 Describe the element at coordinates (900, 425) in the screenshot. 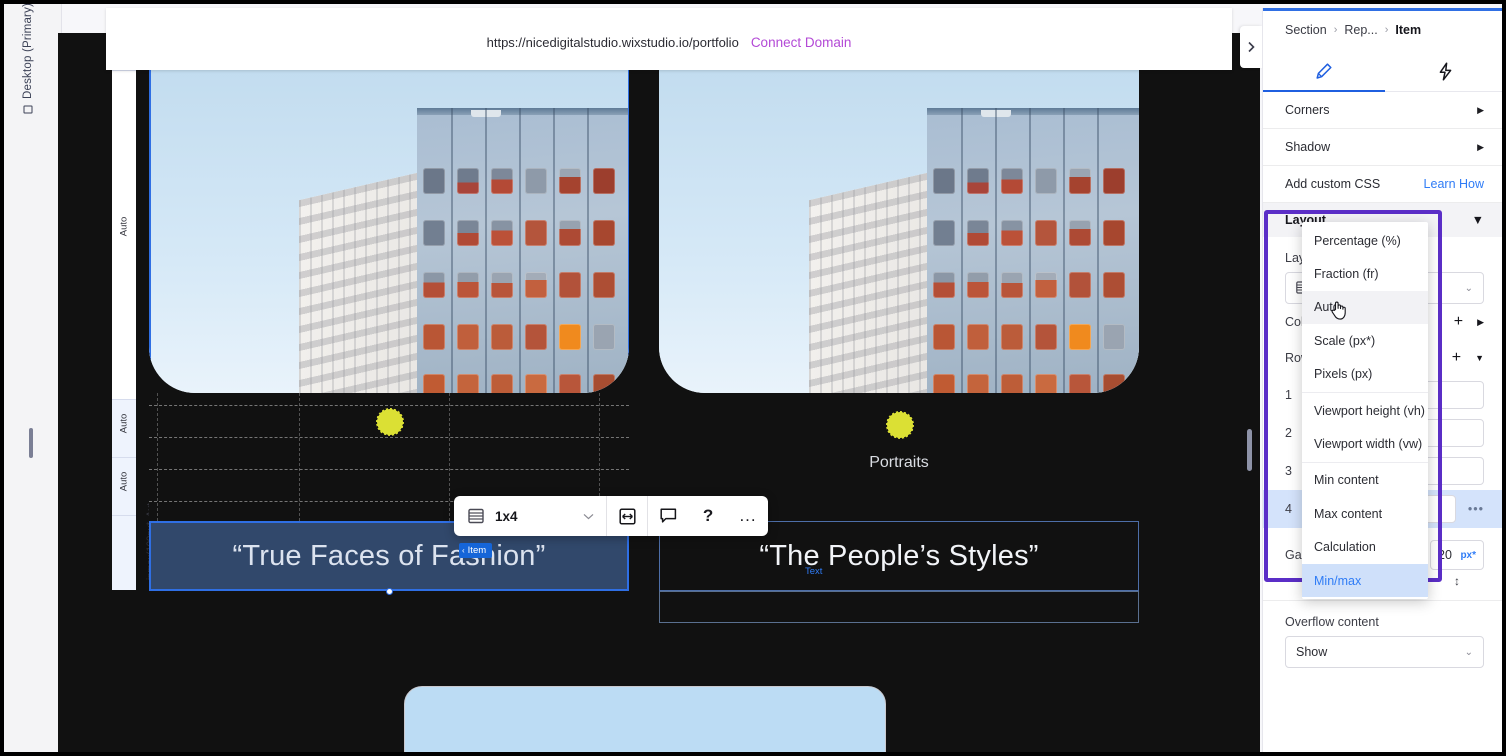

I see `selection-marker-dot-right` at that location.